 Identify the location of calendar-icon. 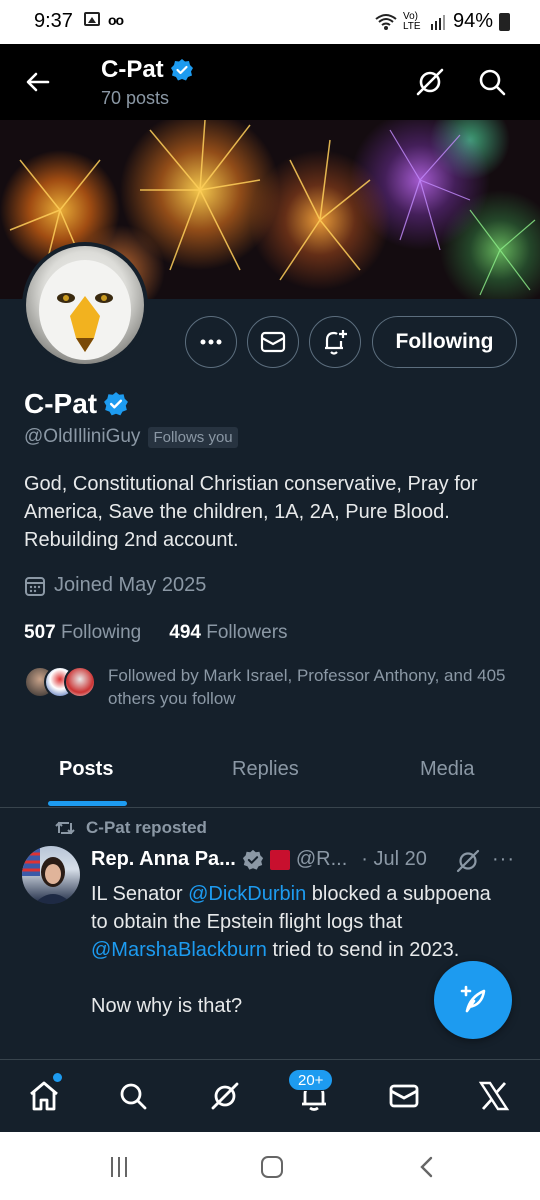
(35, 586).